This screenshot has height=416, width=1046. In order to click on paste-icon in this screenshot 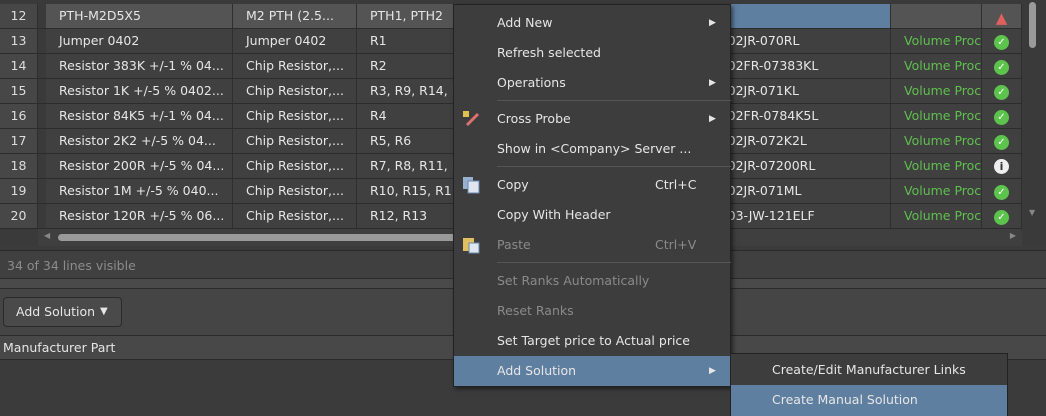, I will do `click(471, 246)`.